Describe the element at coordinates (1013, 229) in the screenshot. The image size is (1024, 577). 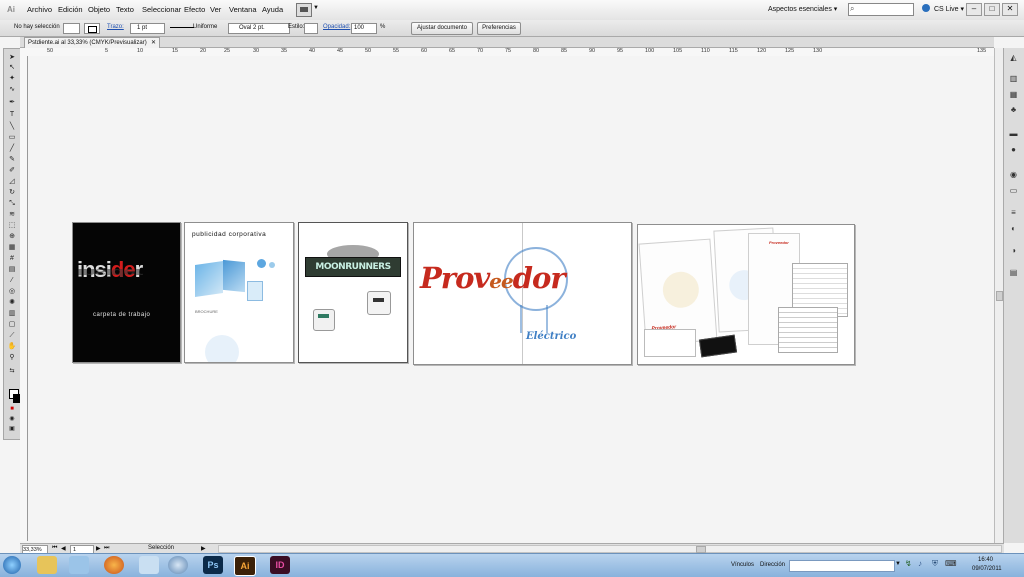
I see `gradient-panel-icon: ◐` at that location.